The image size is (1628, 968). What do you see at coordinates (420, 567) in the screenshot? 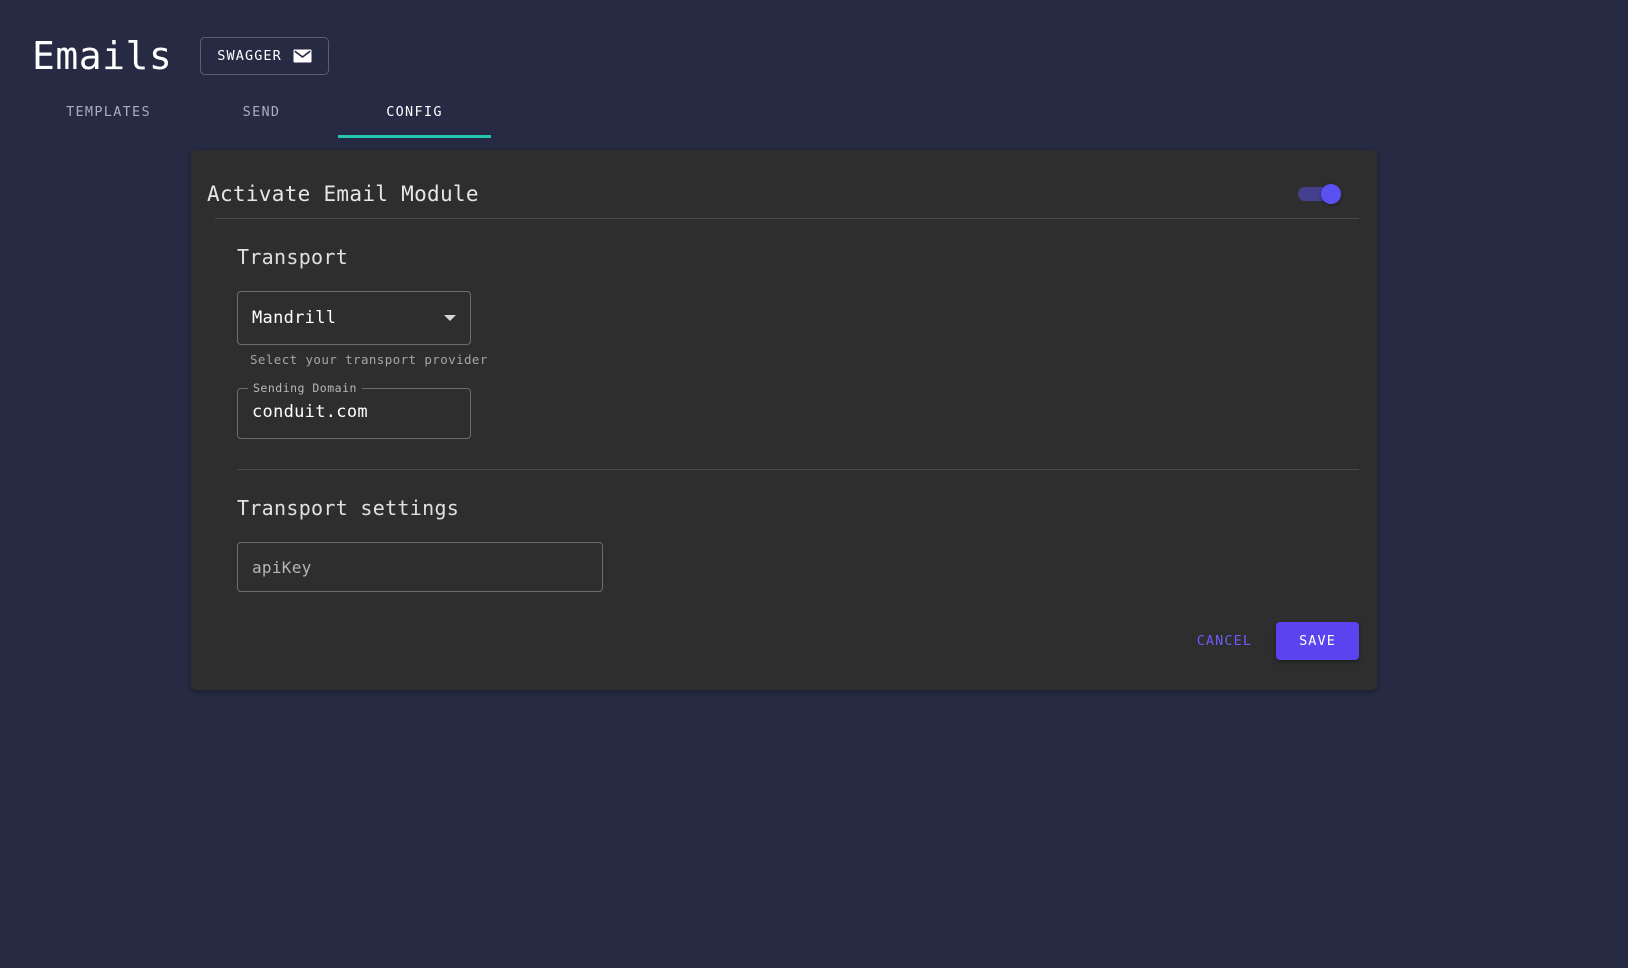
I see `api-key-input: apiKey` at bounding box center [420, 567].